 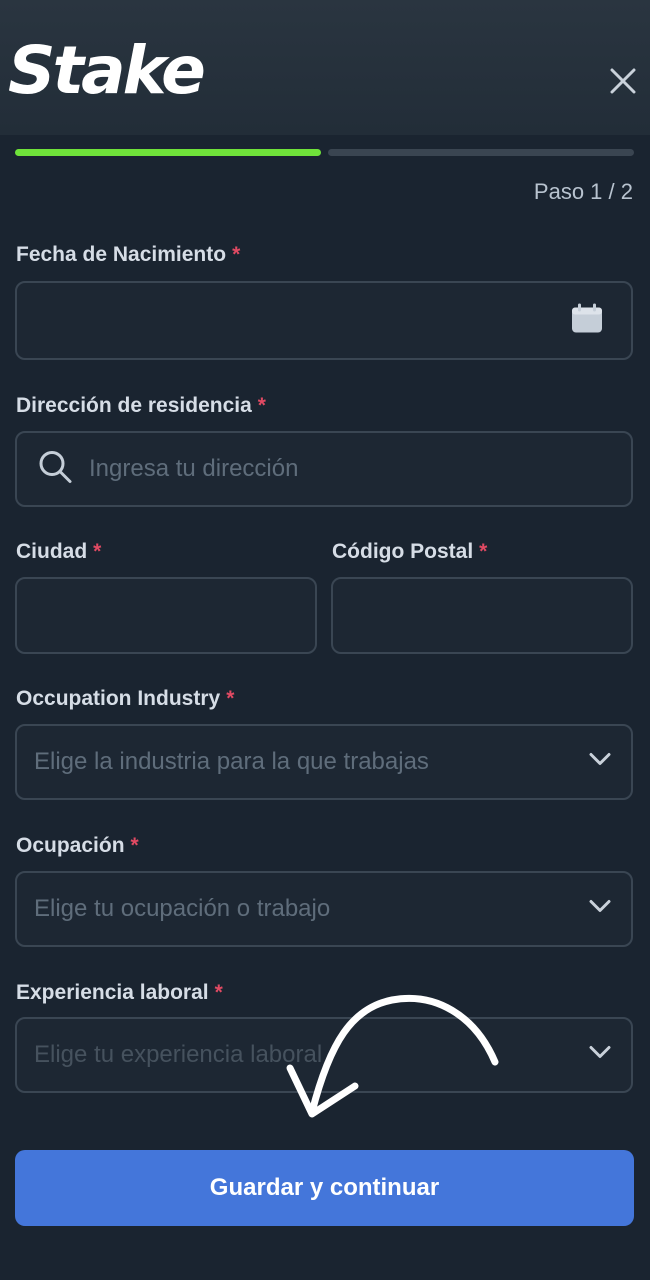 What do you see at coordinates (121, 254) in the screenshot?
I see `birth-date-label-text: Fecha de Nacimiento` at bounding box center [121, 254].